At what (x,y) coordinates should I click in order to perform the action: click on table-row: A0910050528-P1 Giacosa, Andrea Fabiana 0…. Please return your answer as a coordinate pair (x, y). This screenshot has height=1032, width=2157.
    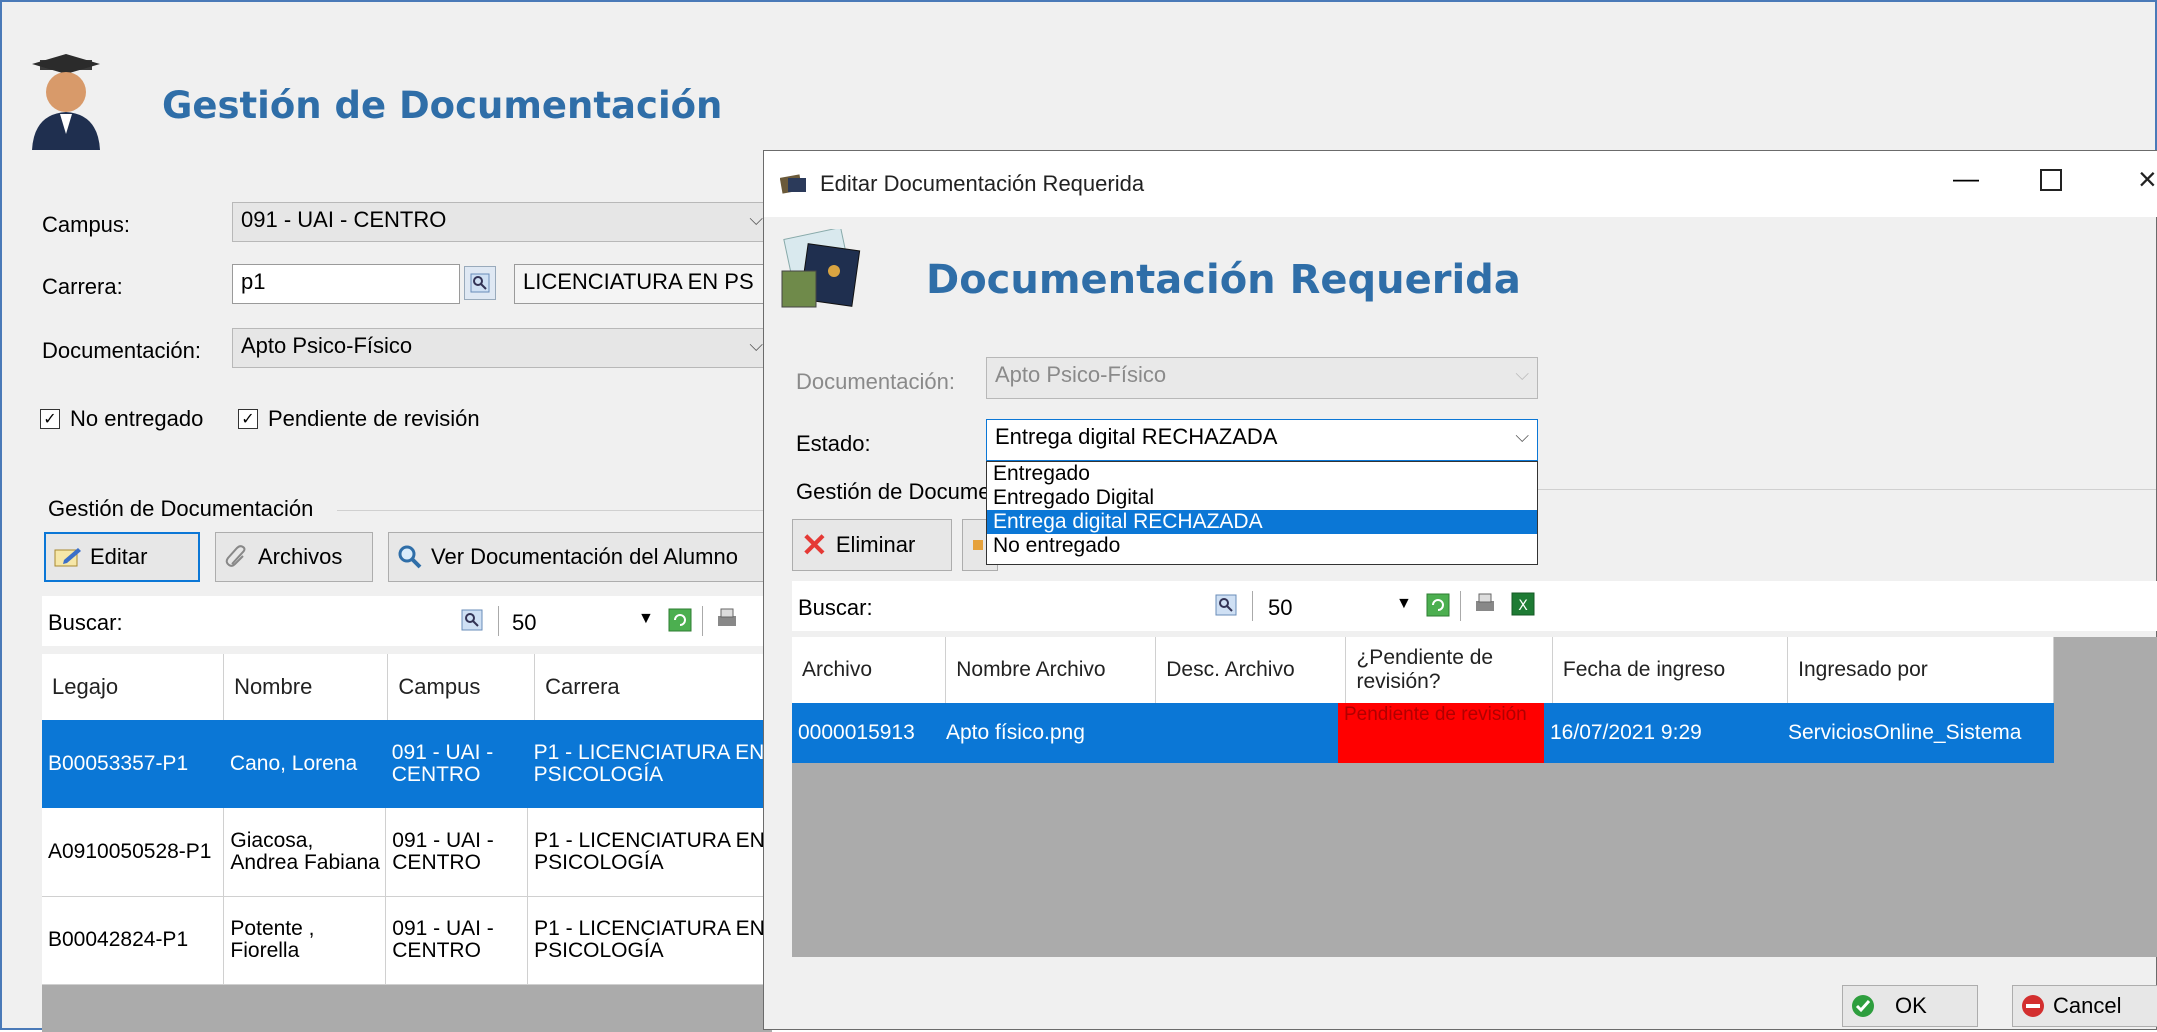
    Looking at the image, I should click on (407, 852).